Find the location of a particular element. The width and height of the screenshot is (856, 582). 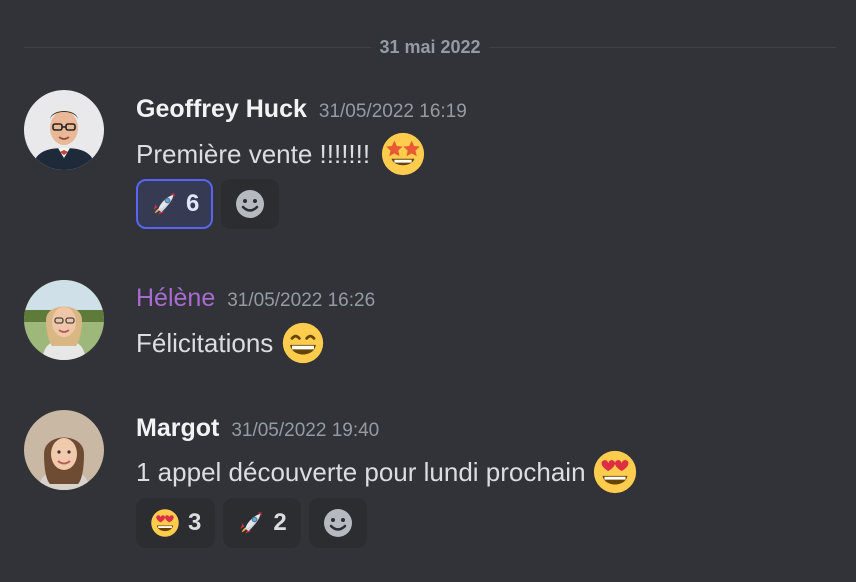

reaction-rocket: 2 is located at coordinates (262, 523).